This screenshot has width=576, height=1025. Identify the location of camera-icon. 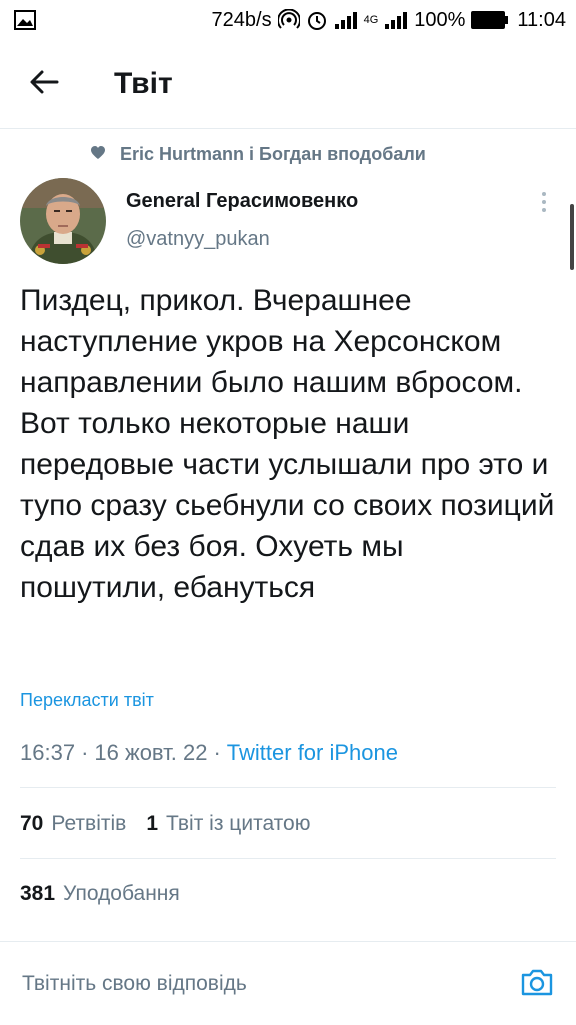
(537, 984).